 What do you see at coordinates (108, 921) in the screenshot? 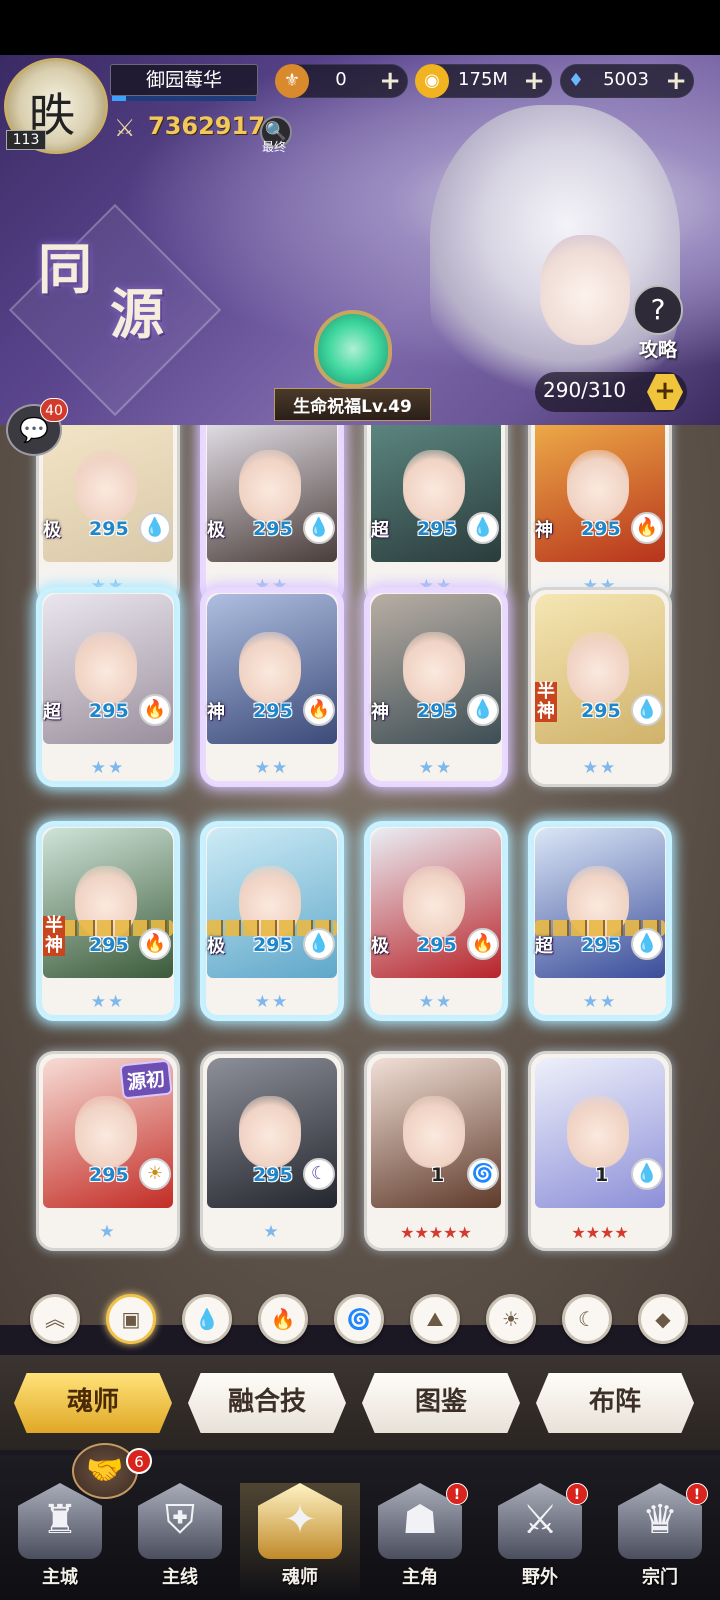
I see `hero-card: 半神 295 🔥 ★★` at bounding box center [108, 921].